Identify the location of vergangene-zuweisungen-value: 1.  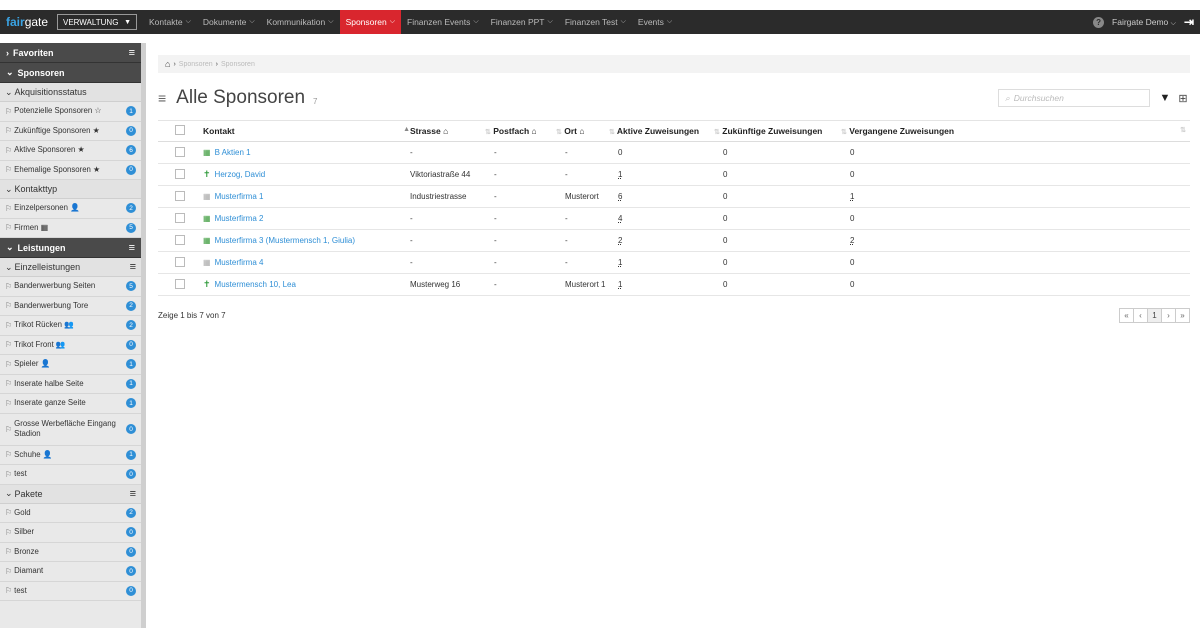
(852, 196).